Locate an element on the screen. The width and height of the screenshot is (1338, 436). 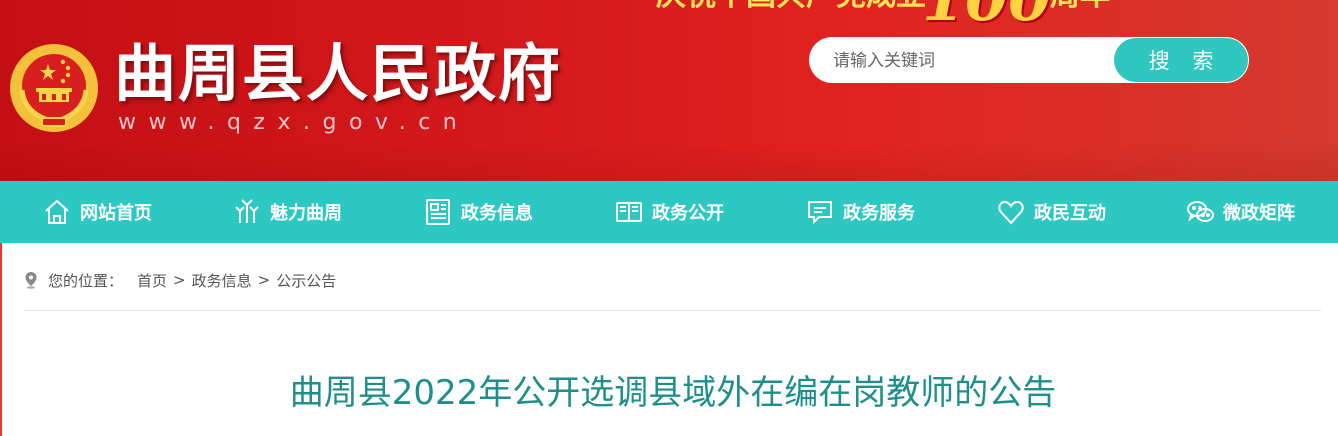
nav-item-label: 魅力曲周 is located at coordinates (306, 213).